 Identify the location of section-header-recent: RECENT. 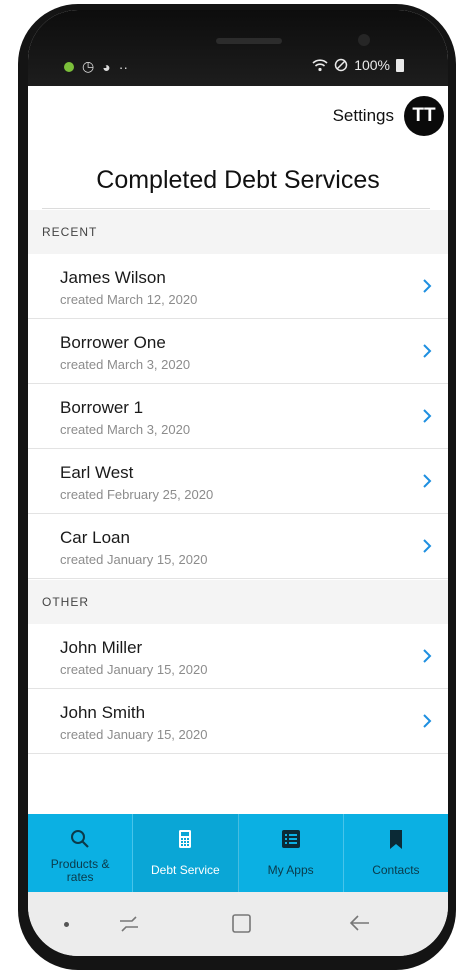
(238, 232).